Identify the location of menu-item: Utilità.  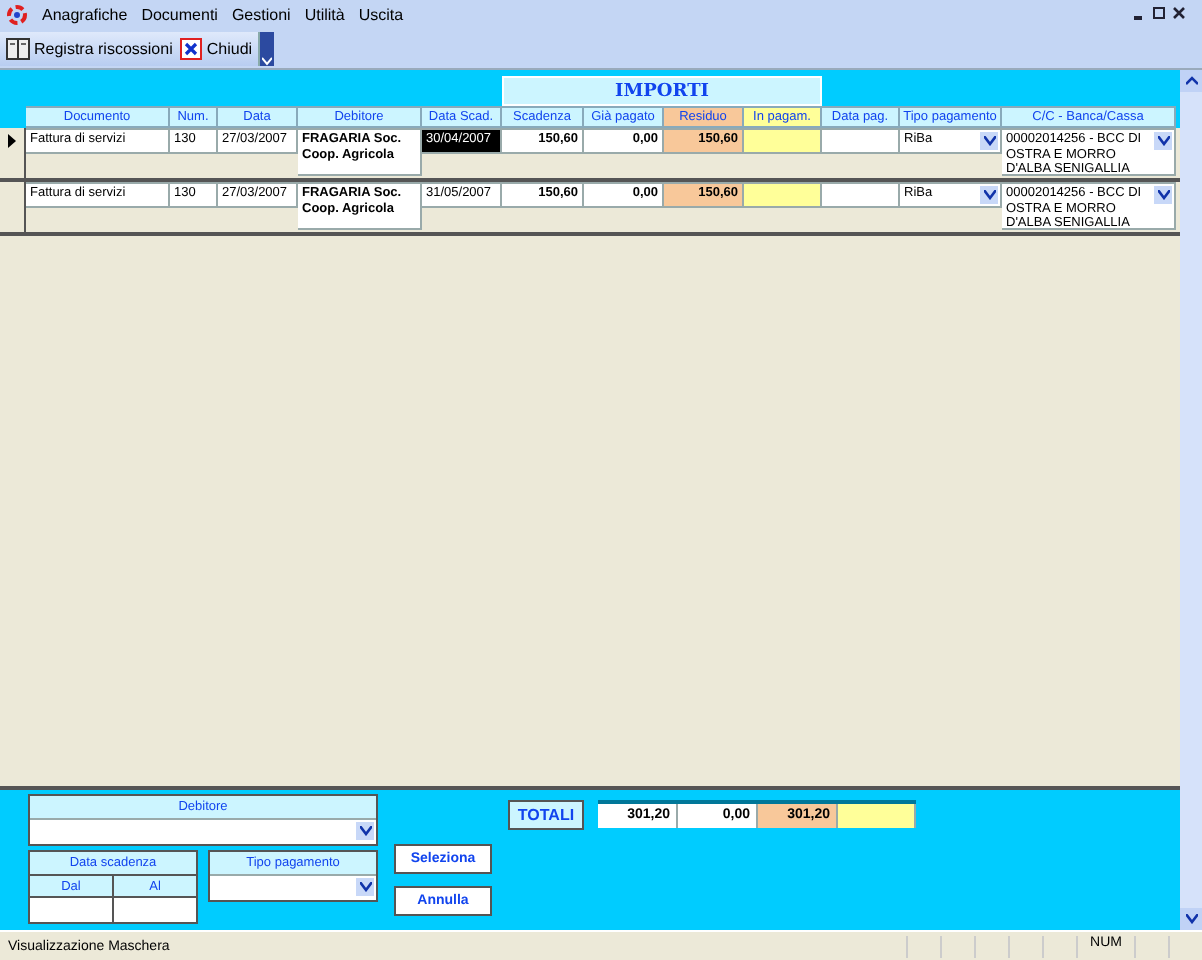
(324, 15).